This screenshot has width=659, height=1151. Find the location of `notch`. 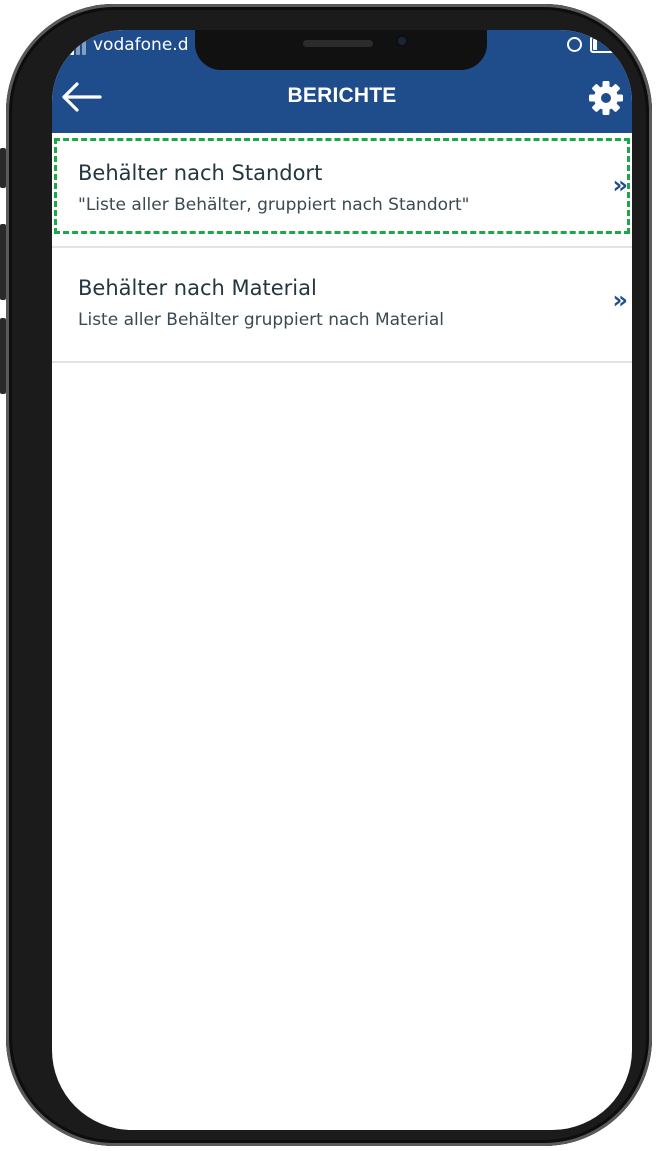

notch is located at coordinates (341, 50).